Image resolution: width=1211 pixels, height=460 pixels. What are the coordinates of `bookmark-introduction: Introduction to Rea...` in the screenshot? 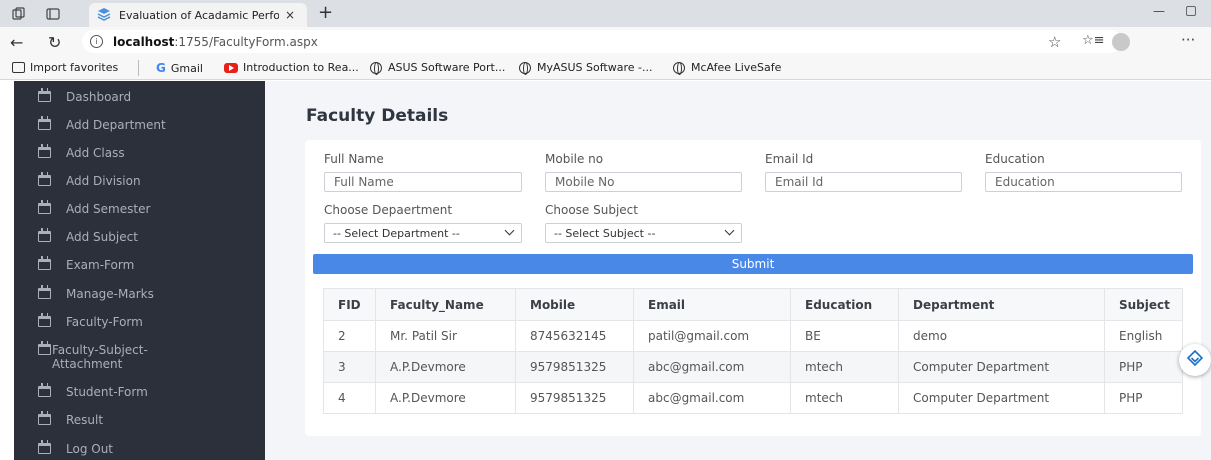 It's located at (291, 67).